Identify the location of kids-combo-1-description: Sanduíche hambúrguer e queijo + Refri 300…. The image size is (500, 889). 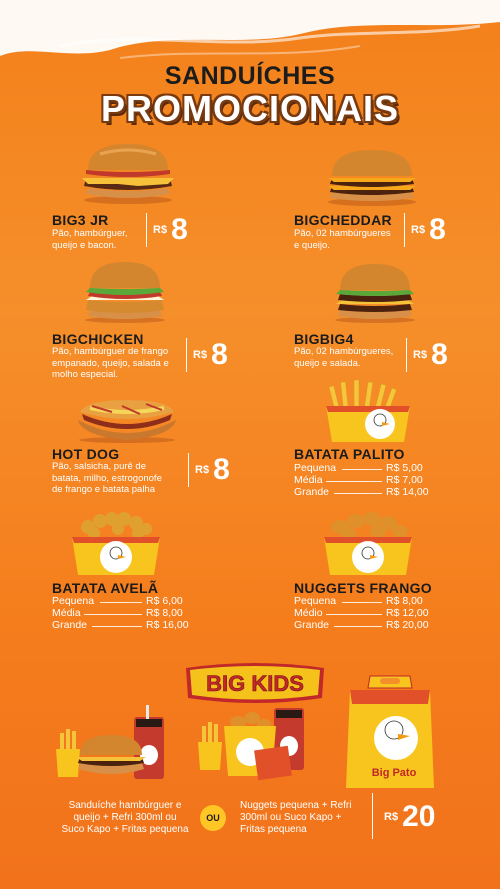
(125, 817).